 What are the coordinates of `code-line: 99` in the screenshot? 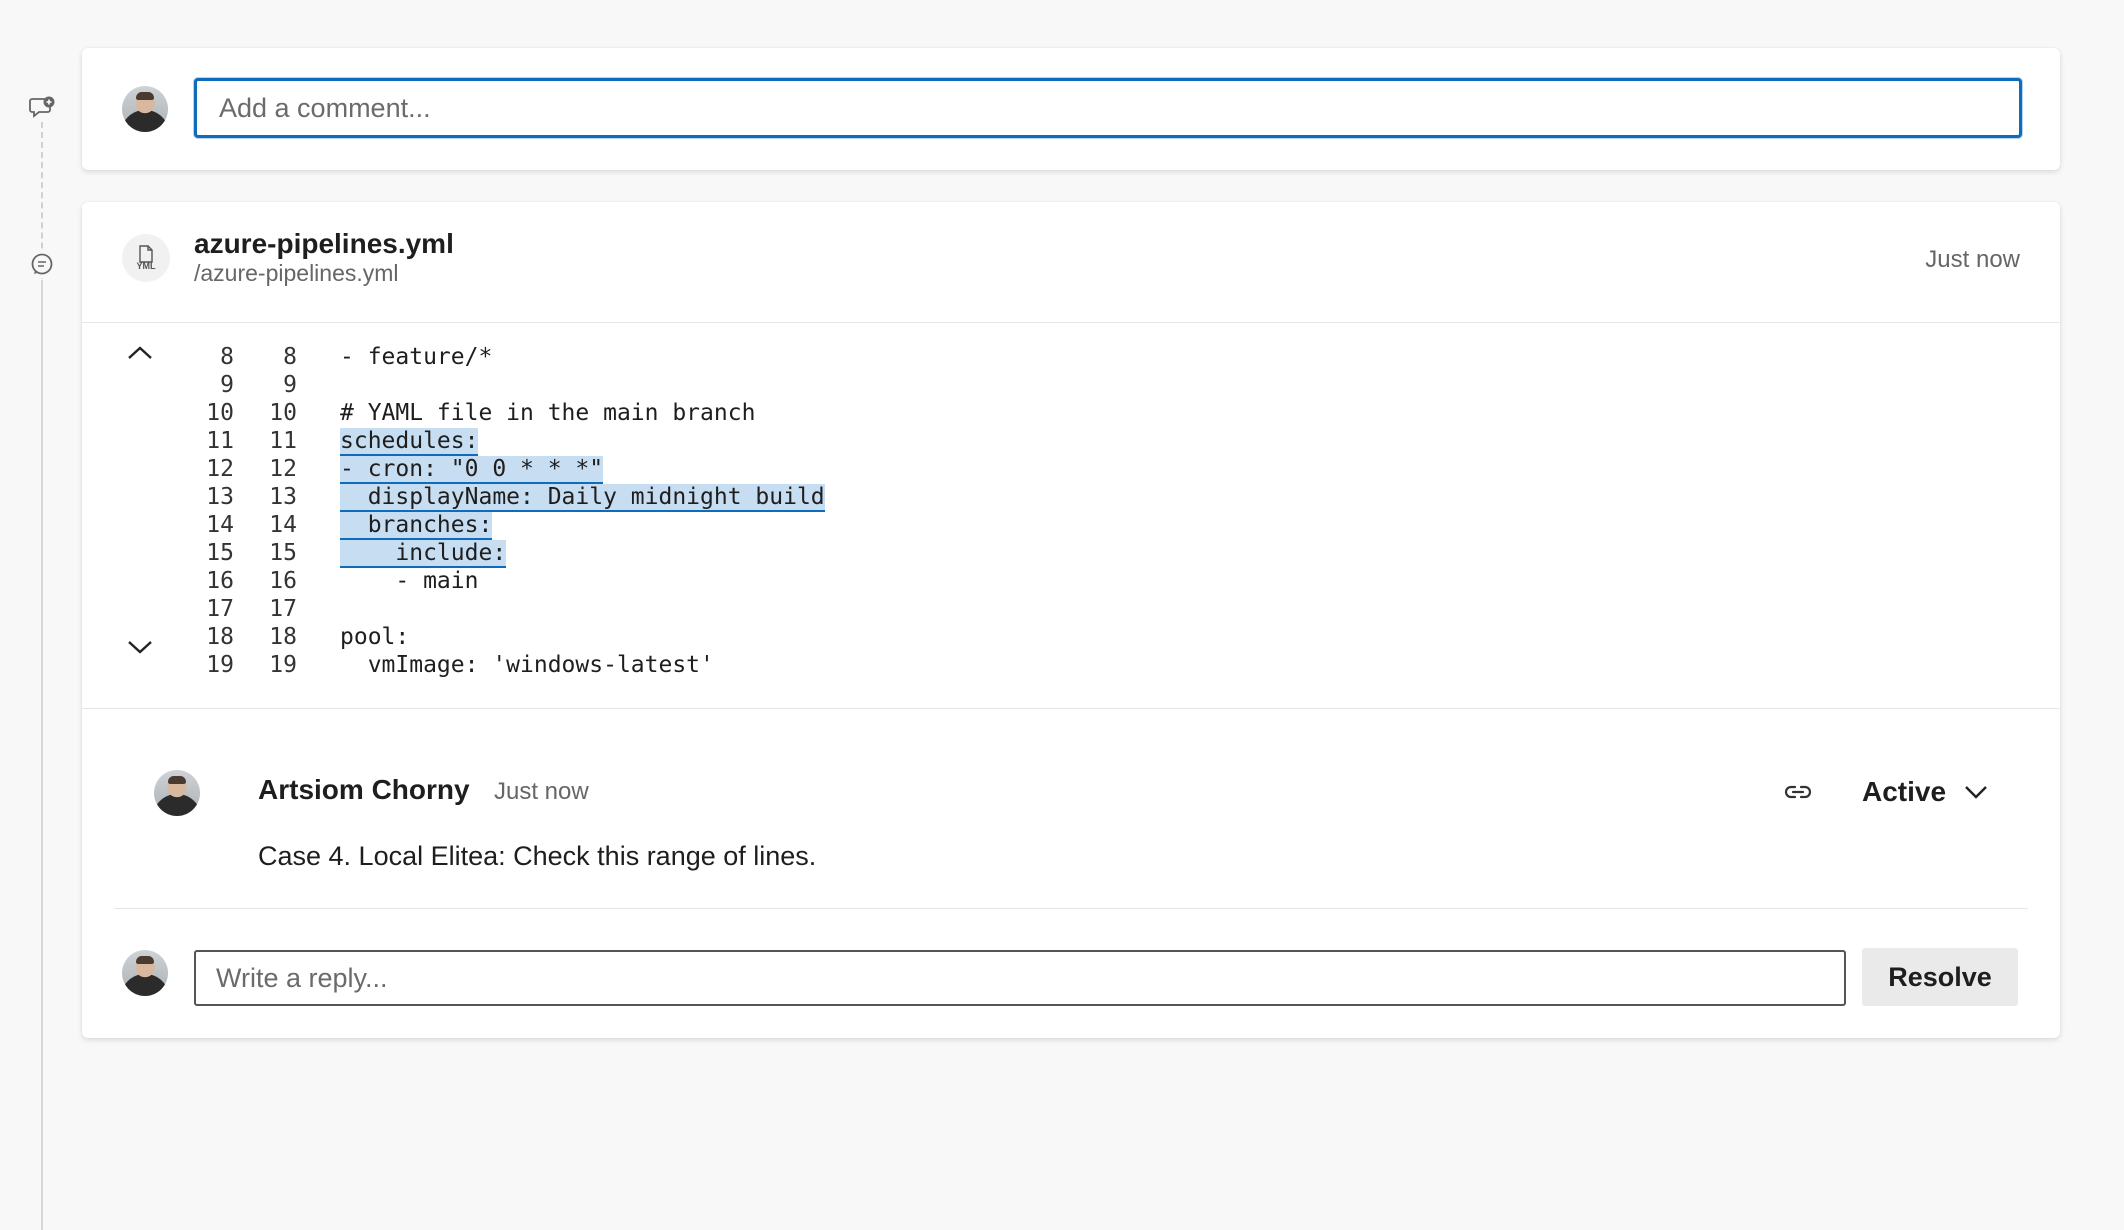 It's located at (1071, 385).